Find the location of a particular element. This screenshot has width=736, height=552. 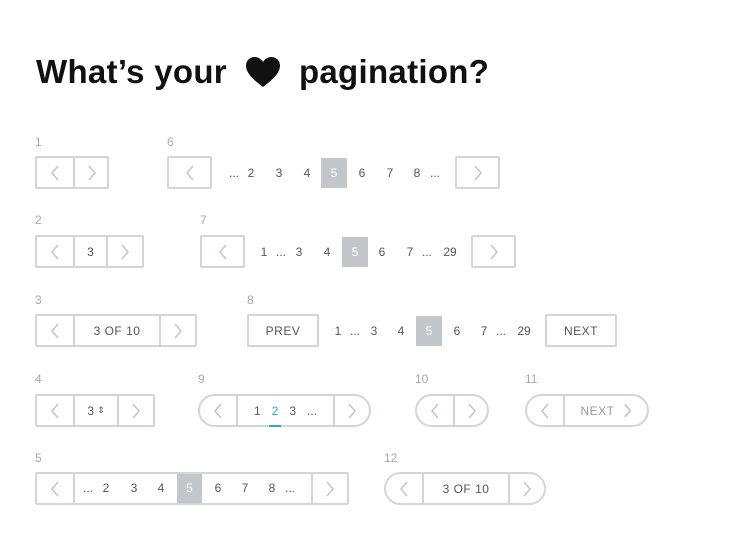

example-label-11: 11 is located at coordinates (531, 379).